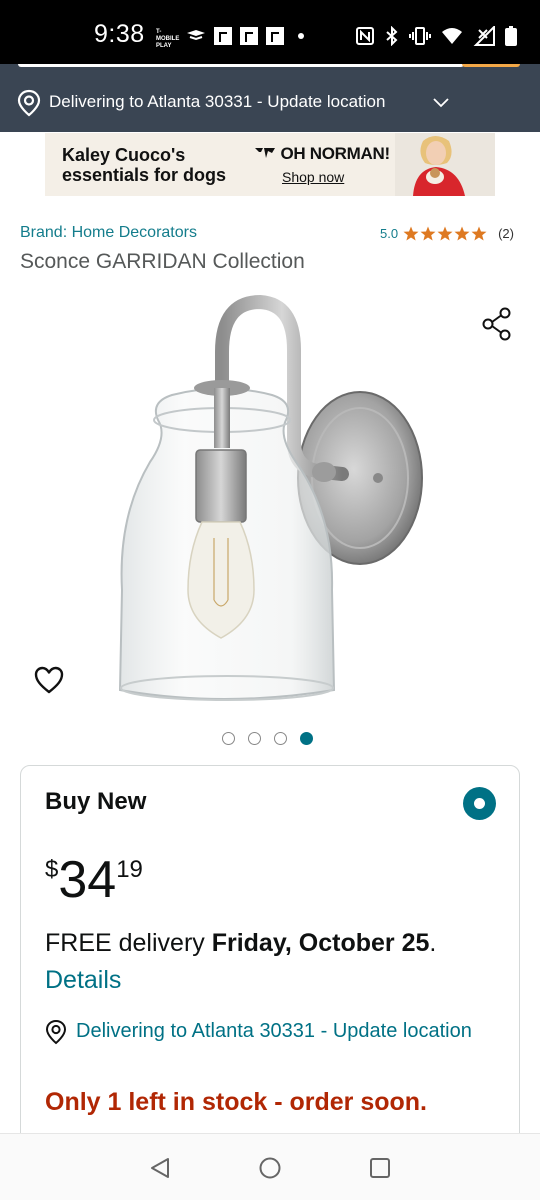  I want to click on ad-photo, so click(445, 164).